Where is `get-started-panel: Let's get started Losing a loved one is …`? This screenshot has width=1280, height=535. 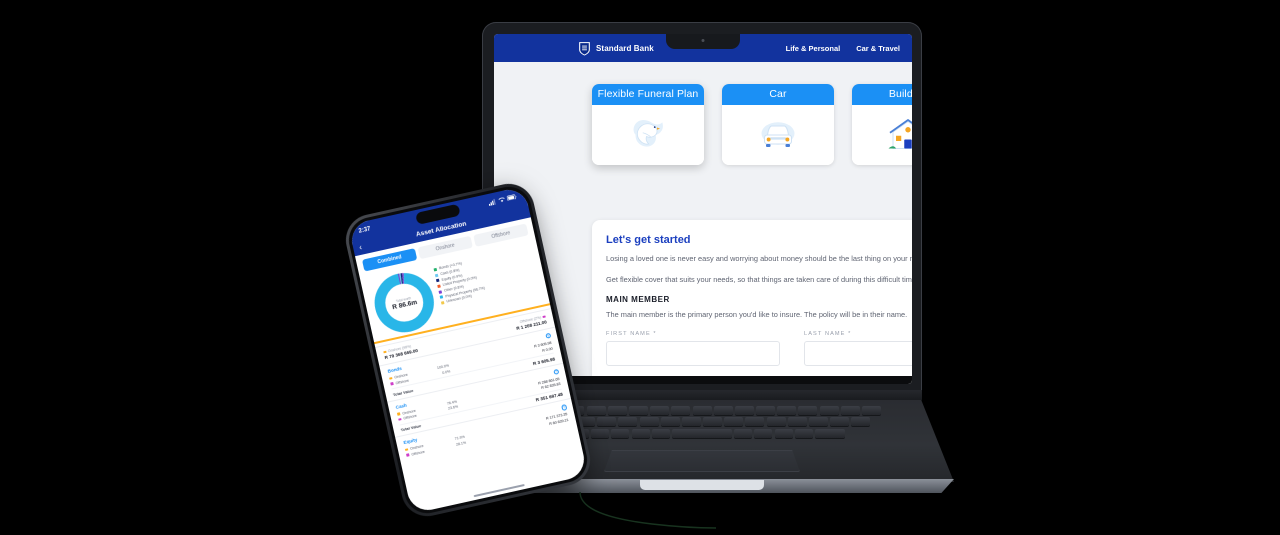
get-started-panel: Let's get started Losing a loved one is … is located at coordinates (752, 302).